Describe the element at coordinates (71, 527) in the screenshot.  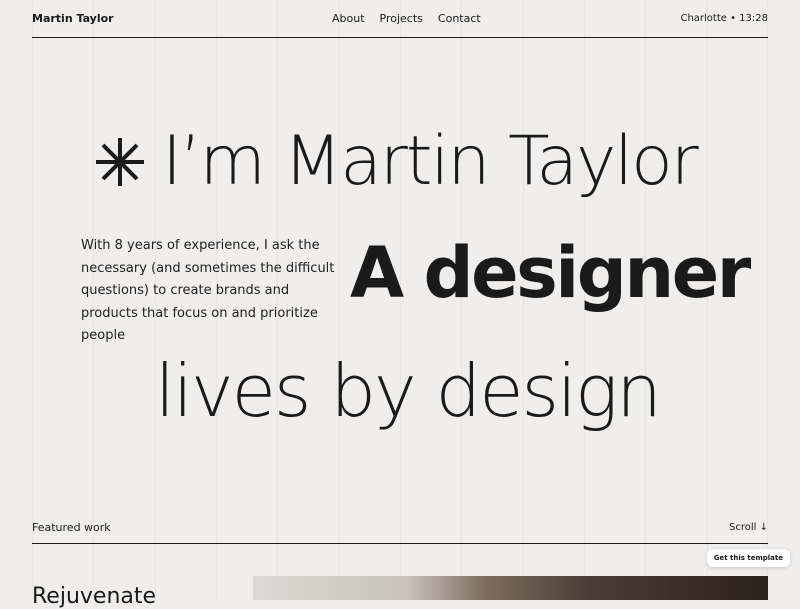
I see `featured-work-label: Featured work` at that location.